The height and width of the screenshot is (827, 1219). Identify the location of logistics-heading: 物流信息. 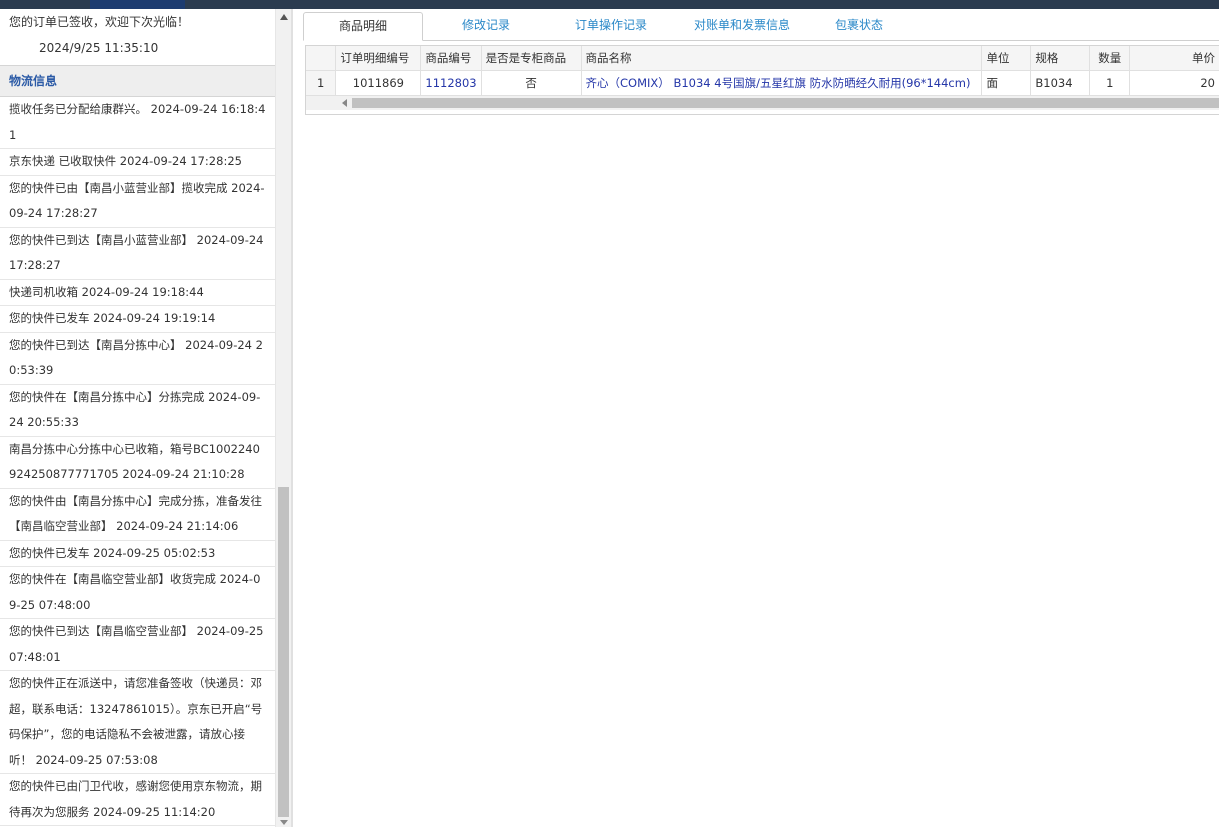
(137, 81).